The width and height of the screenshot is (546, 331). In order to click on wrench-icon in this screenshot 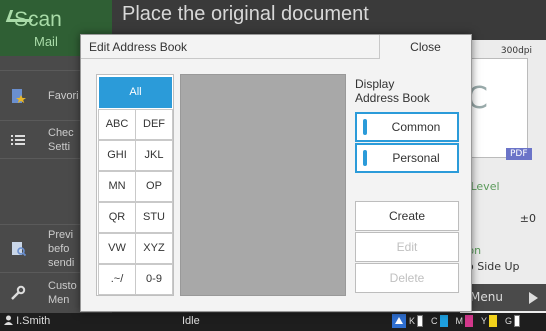, I will do `click(18, 292)`.